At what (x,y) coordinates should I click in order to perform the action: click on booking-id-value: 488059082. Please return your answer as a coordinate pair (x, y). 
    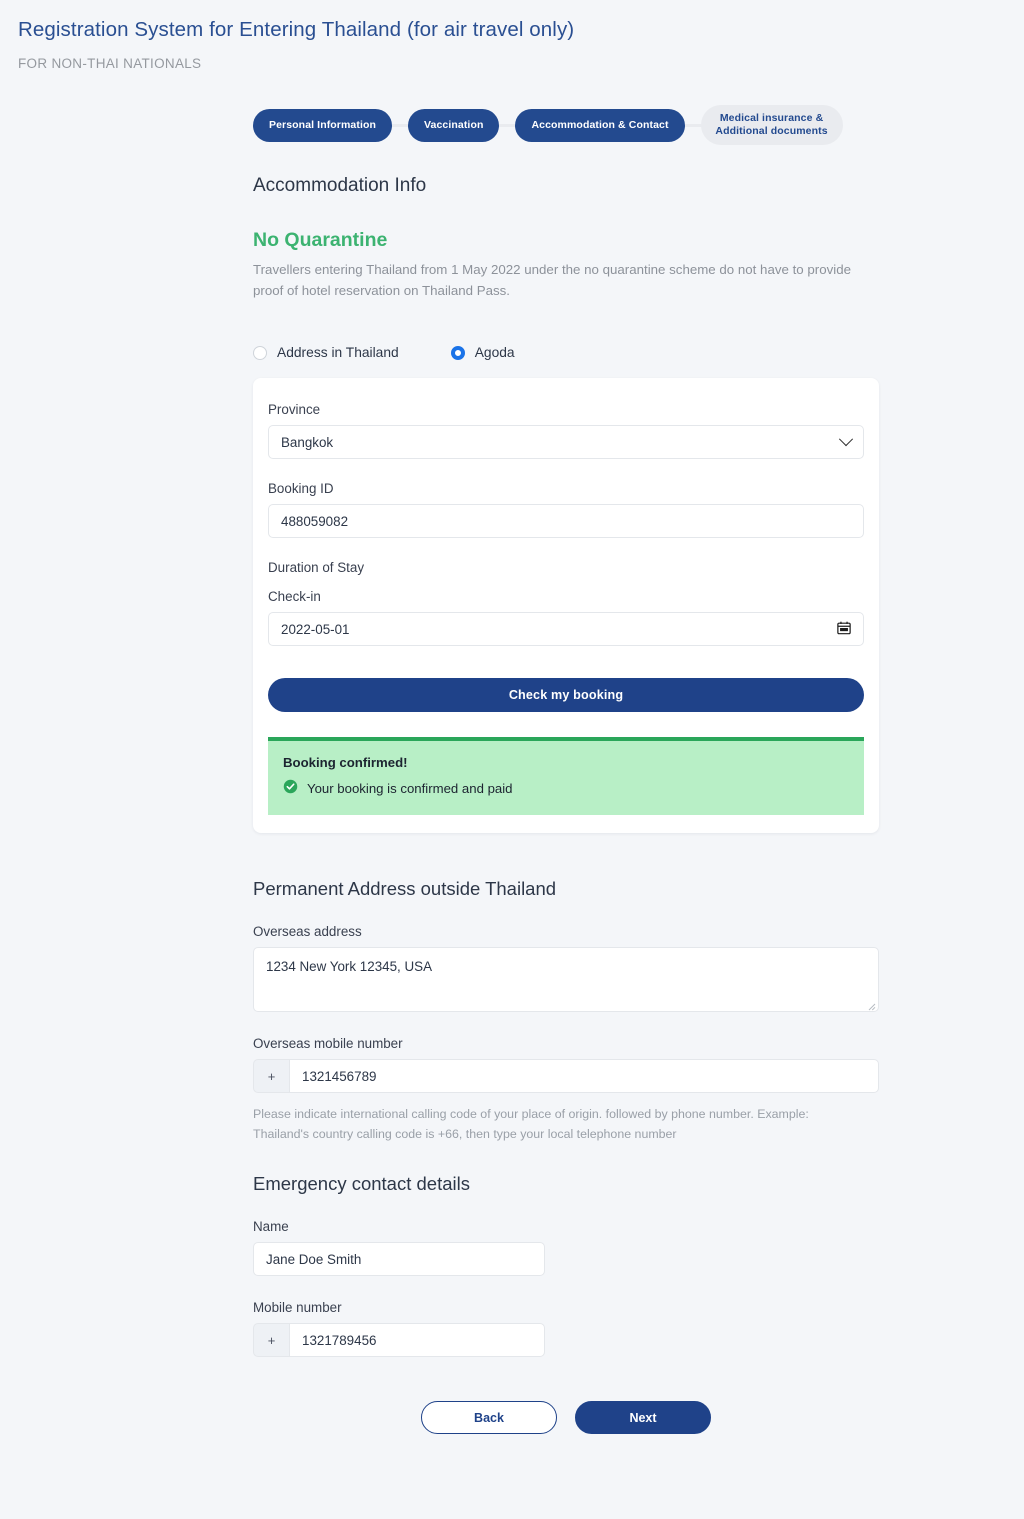
    Looking at the image, I should click on (315, 521).